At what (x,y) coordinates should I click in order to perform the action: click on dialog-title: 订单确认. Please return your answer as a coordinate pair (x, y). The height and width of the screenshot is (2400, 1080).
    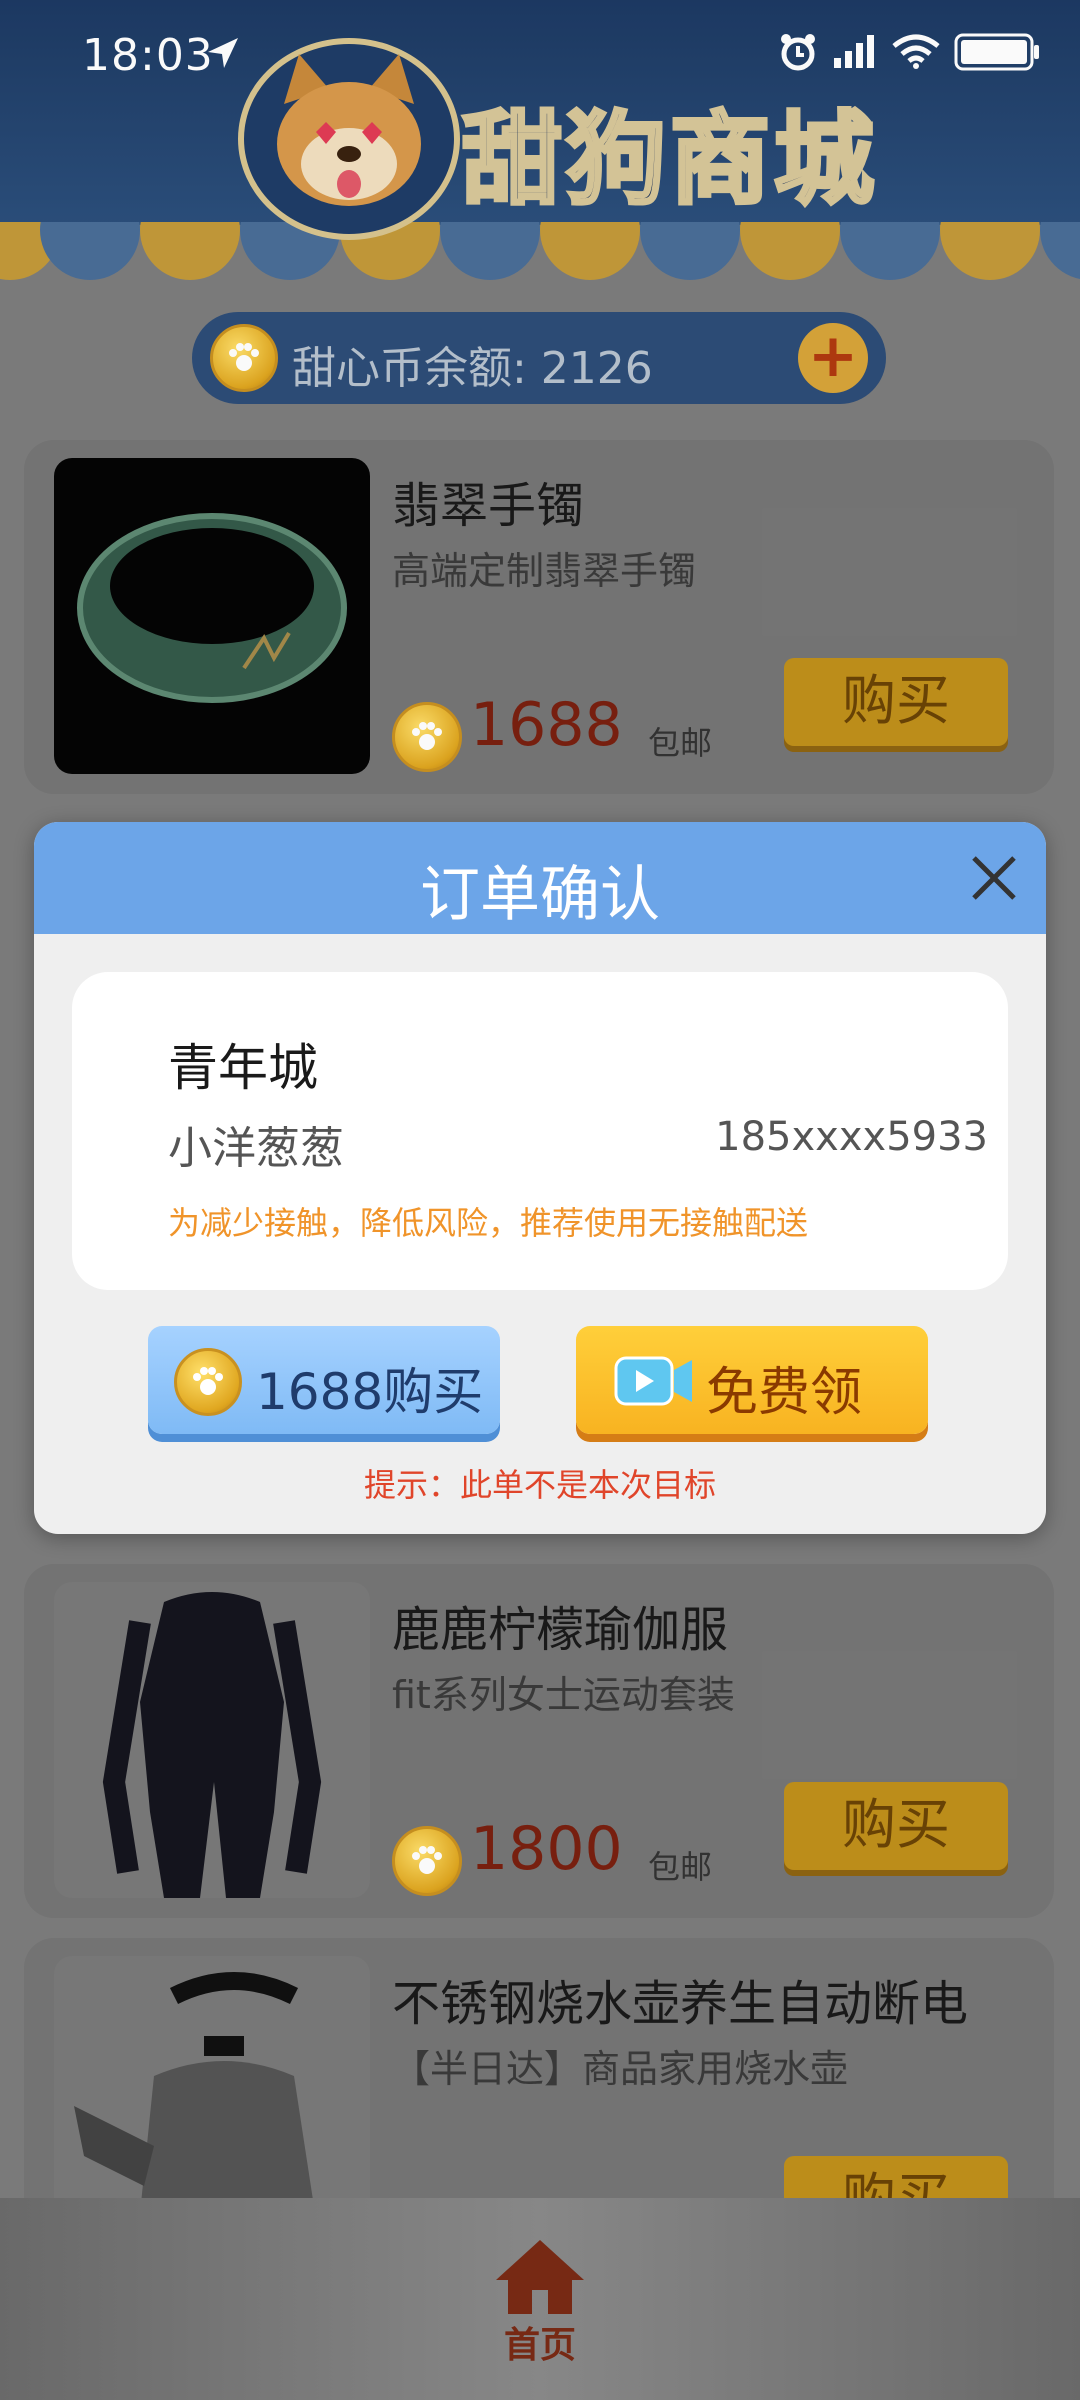
    Looking at the image, I should click on (540, 895).